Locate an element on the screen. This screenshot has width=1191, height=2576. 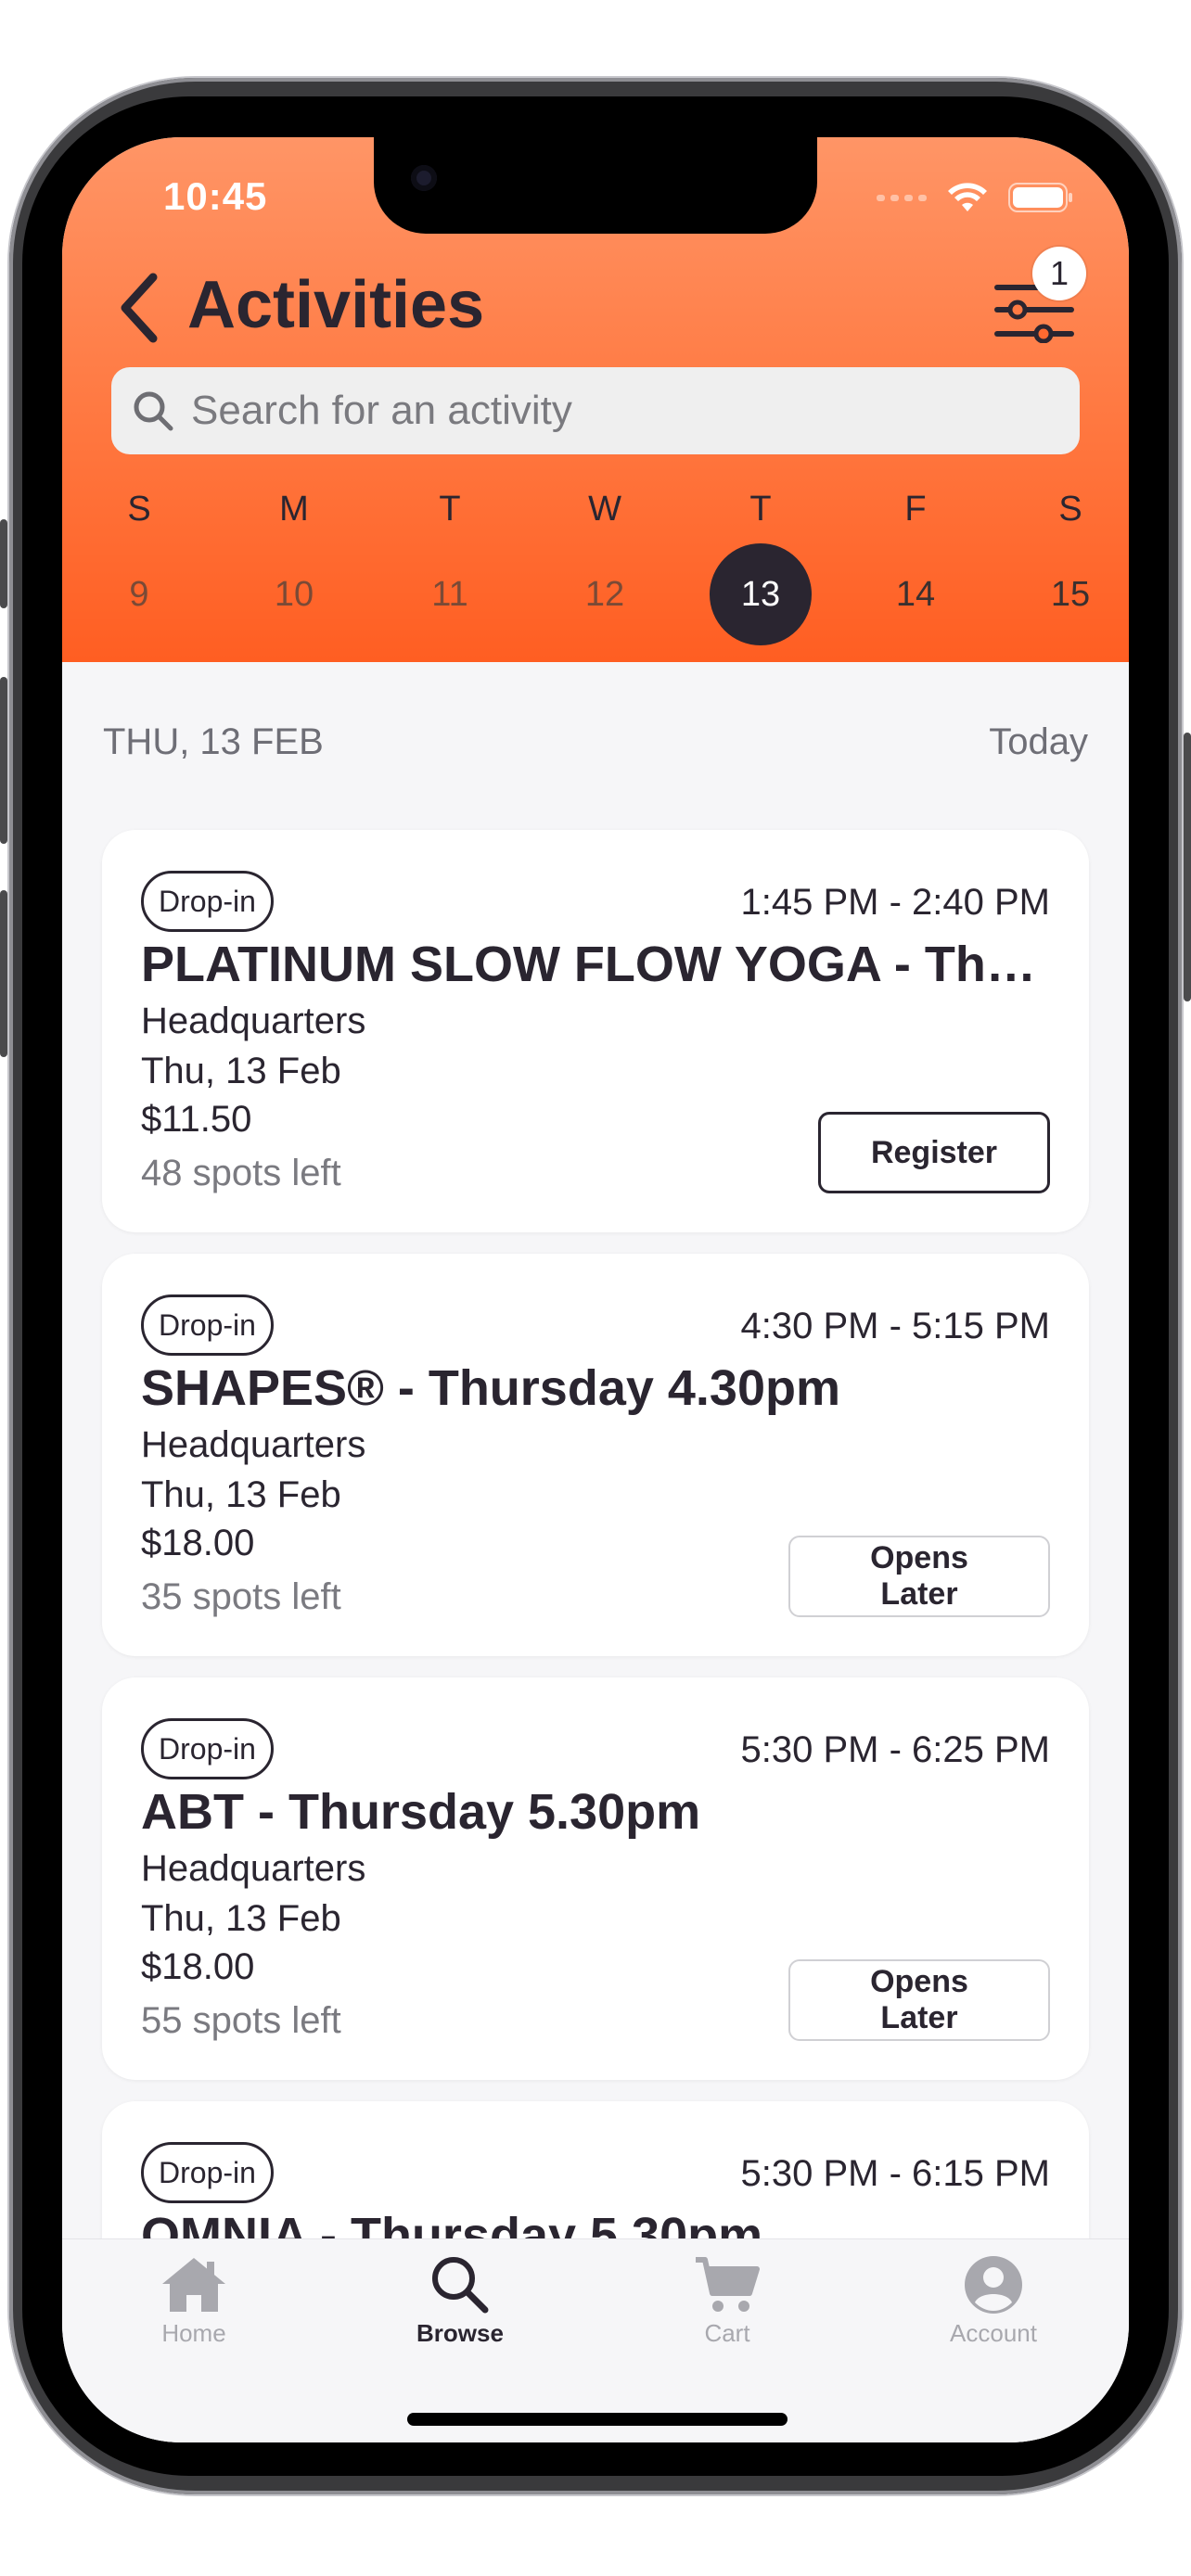
tab-browse: Browse is located at coordinates (460, 2301).